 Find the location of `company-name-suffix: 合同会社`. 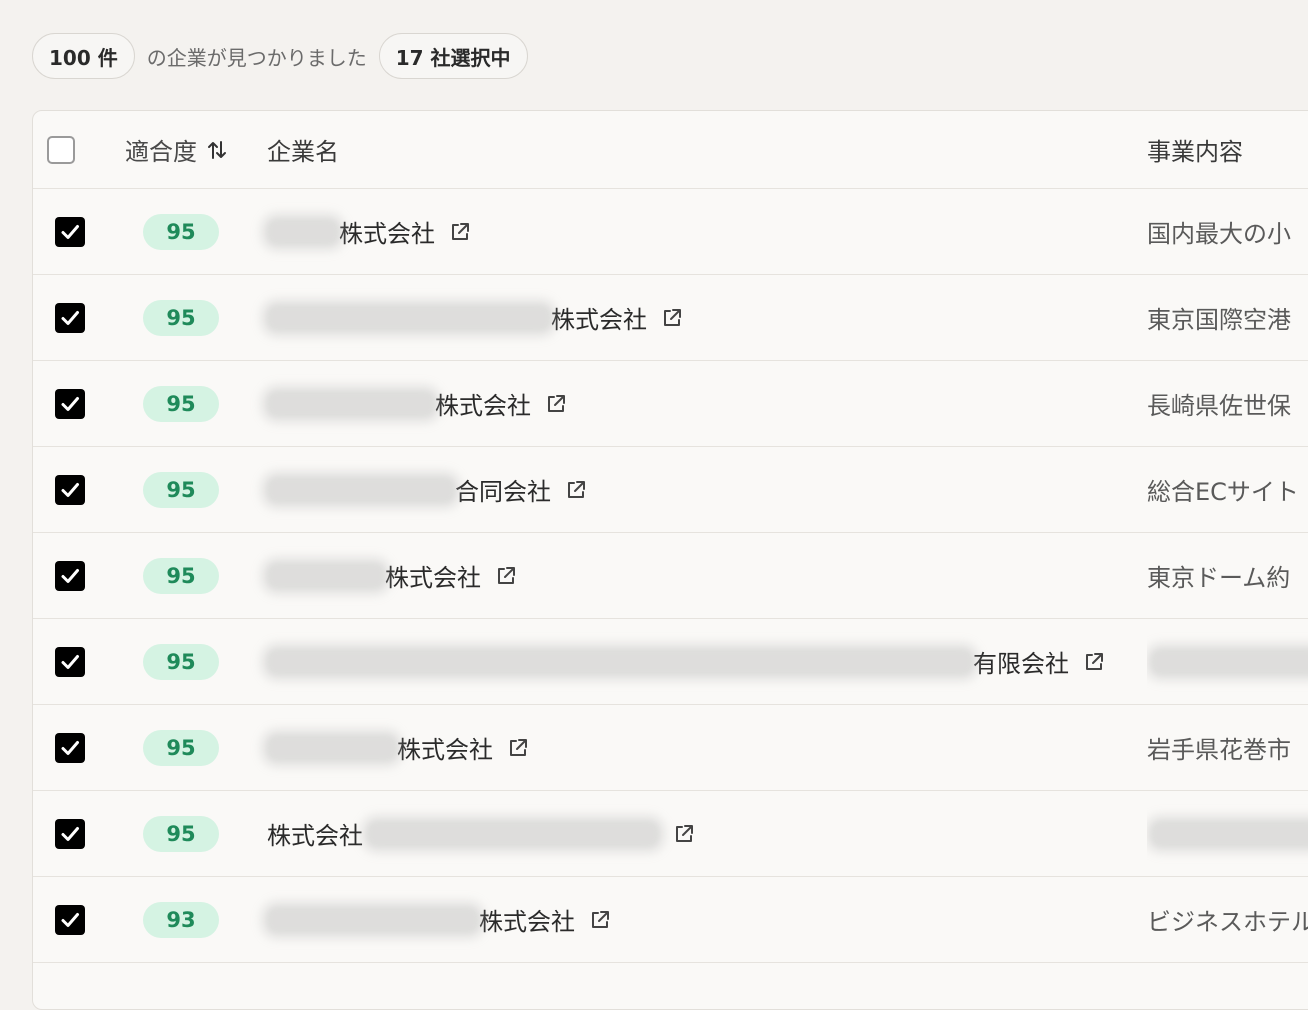

company-name-suffix: 合同会社 is located at coordinates (503, 489).